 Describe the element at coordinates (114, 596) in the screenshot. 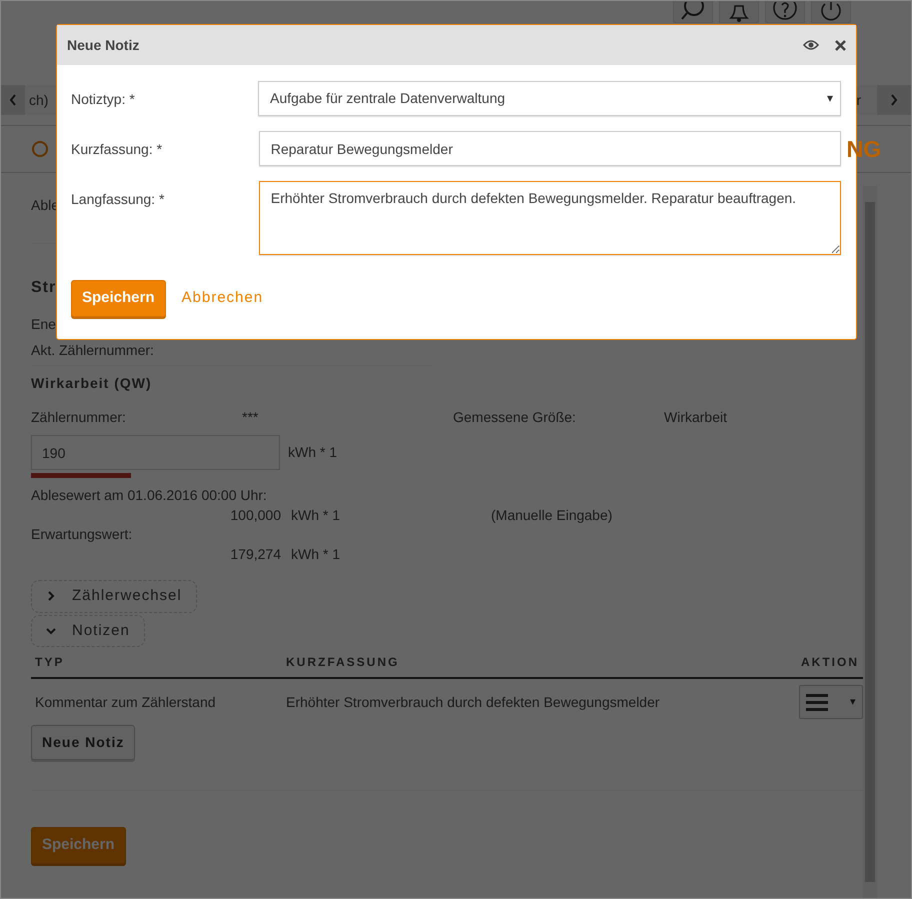

I see `expander-toggle: Zählerwechsel` at that location.